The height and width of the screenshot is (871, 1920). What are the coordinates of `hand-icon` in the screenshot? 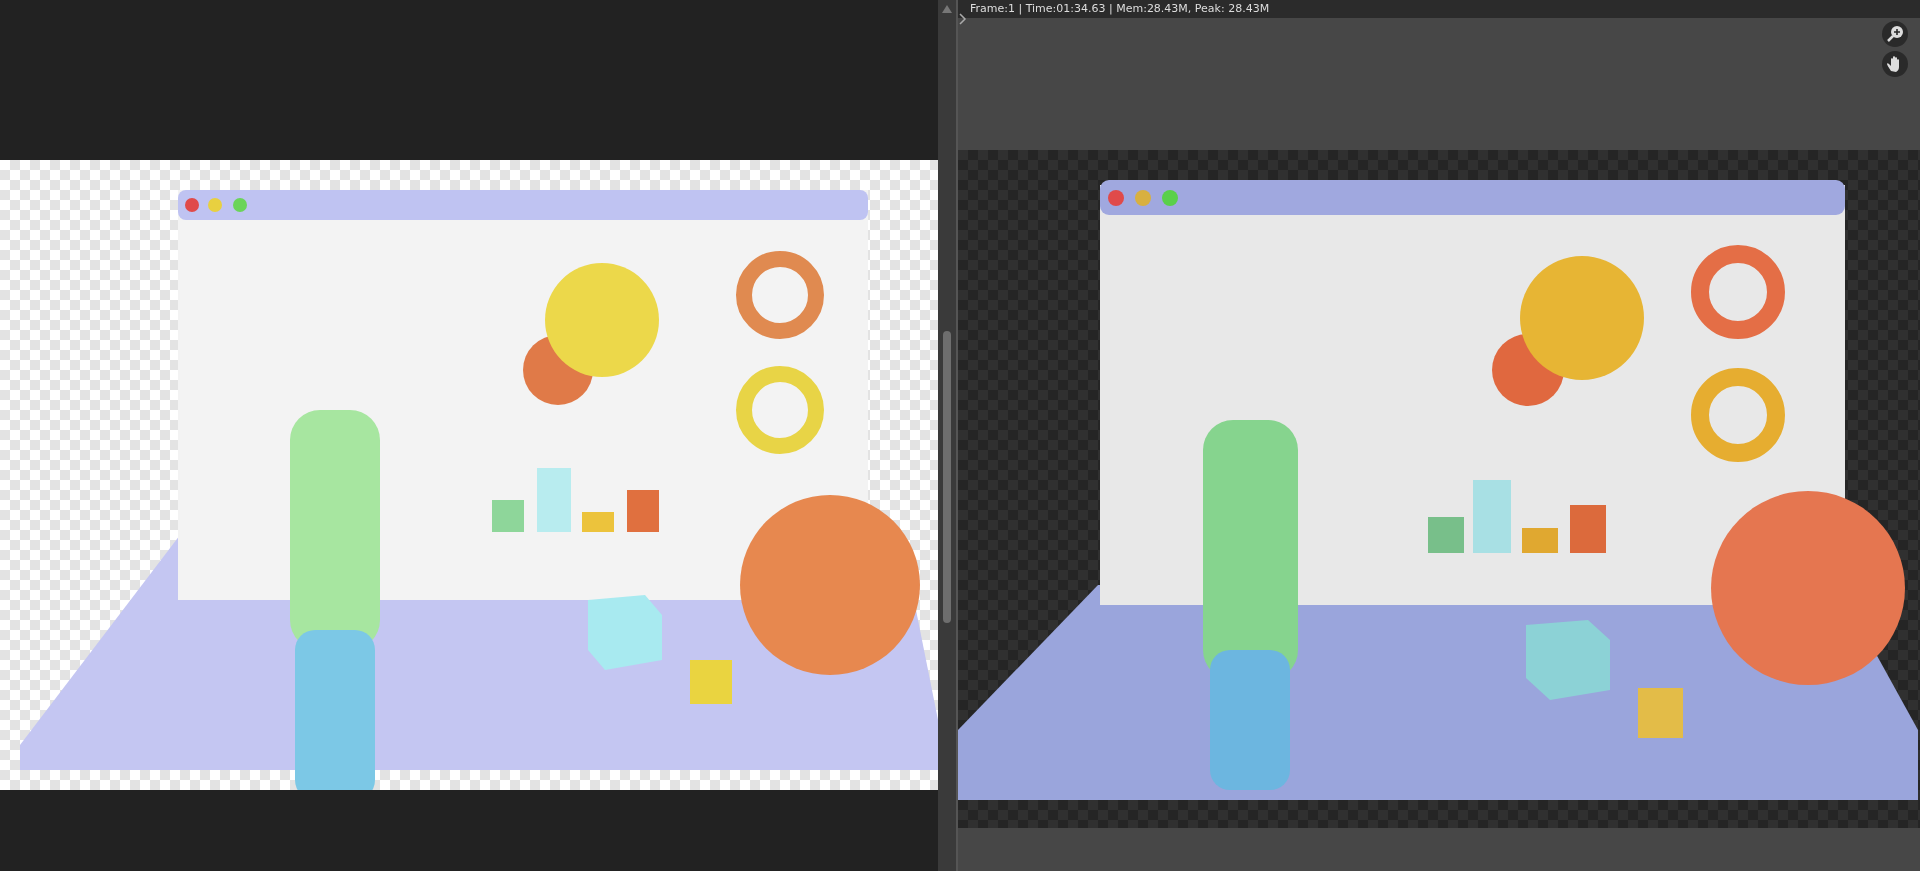 It's located at (1895, 64).